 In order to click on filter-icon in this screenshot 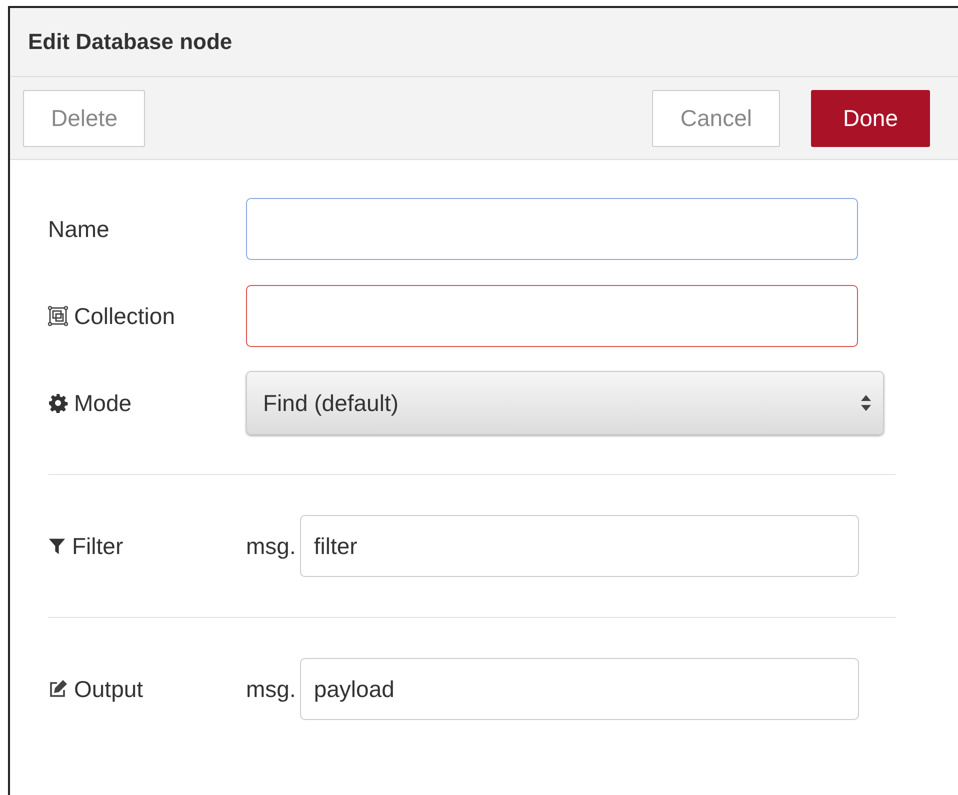, I will do `click(57, 546)`.